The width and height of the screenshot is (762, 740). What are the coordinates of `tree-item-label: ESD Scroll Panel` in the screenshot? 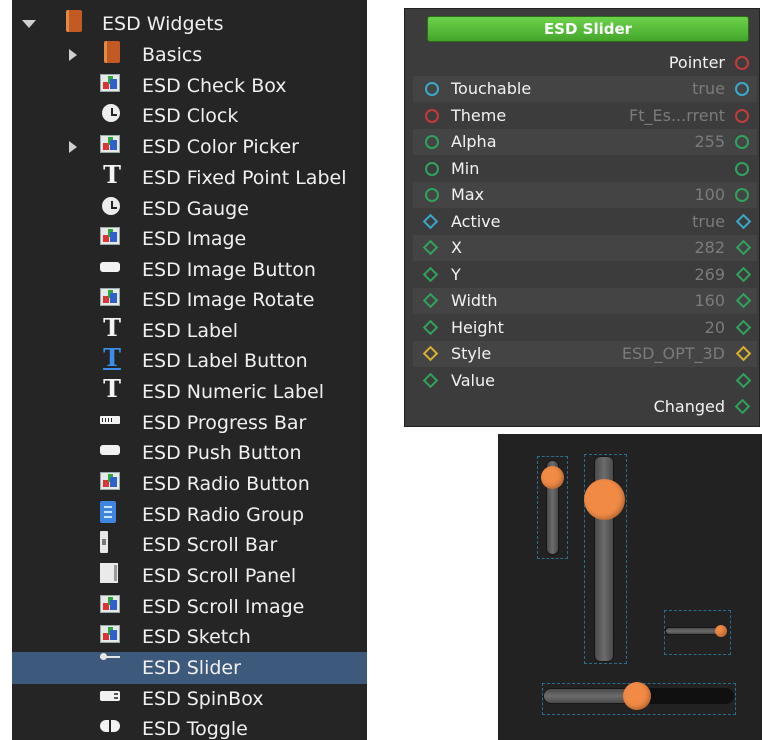 It's located at (219, 576).